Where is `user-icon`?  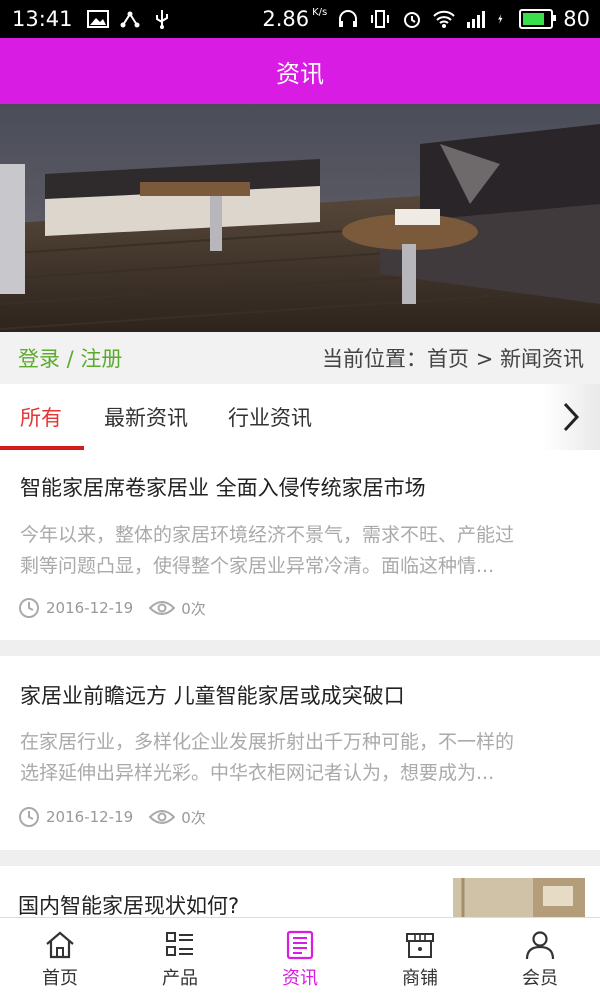
user-icon is located at coordinates (540, 944).